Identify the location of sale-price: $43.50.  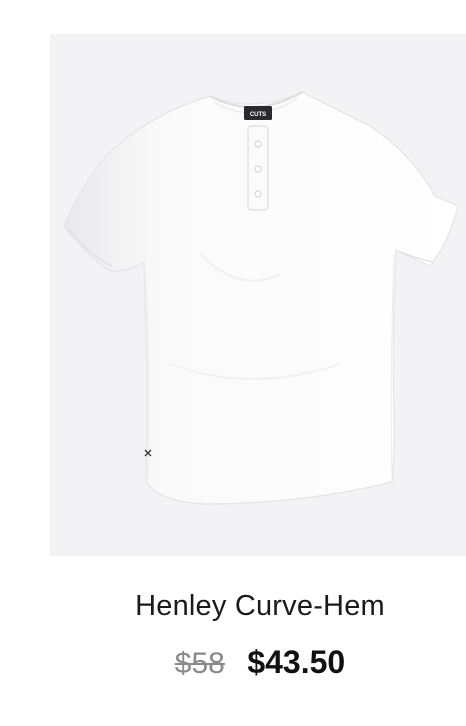
(296, 662).